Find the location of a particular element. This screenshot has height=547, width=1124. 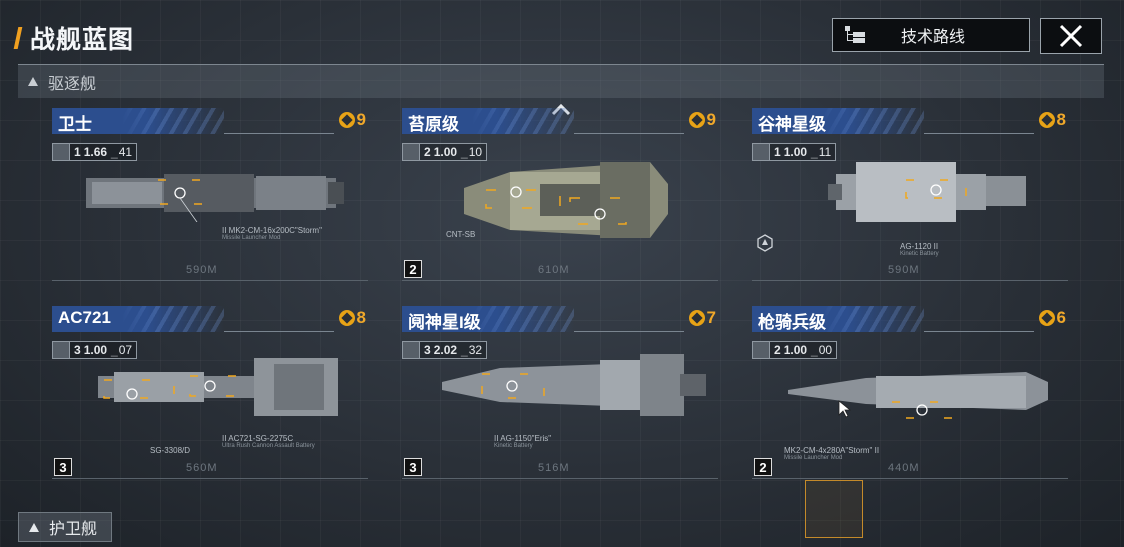

tech-route-label: 技术路线 is located at coordinates (932, 37).